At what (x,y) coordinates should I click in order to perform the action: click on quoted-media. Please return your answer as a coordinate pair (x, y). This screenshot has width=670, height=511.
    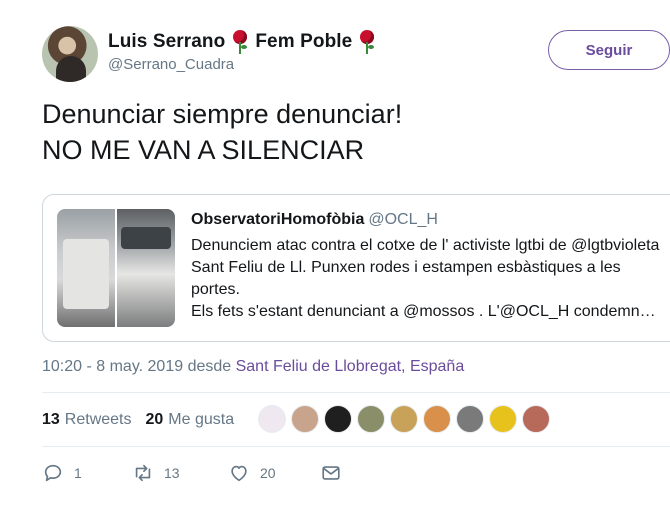
    Looking at the image, I should click on (116, 268).